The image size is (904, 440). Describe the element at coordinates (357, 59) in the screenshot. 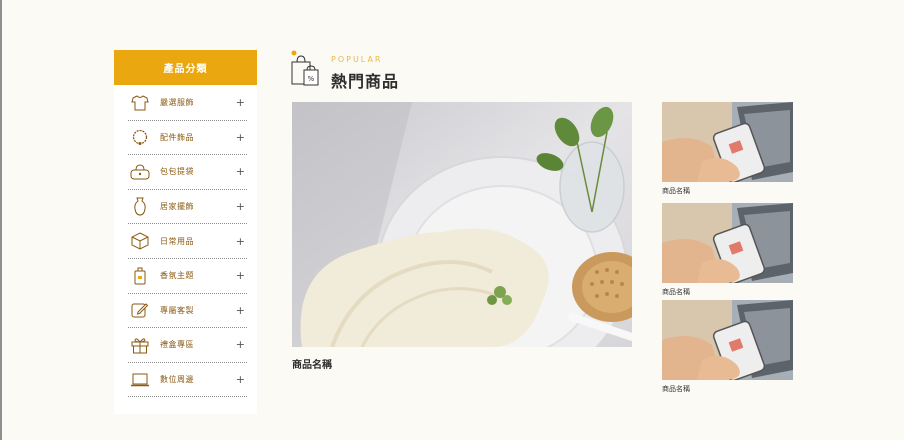

I see `section-subtitle: POPULAR` at that location.